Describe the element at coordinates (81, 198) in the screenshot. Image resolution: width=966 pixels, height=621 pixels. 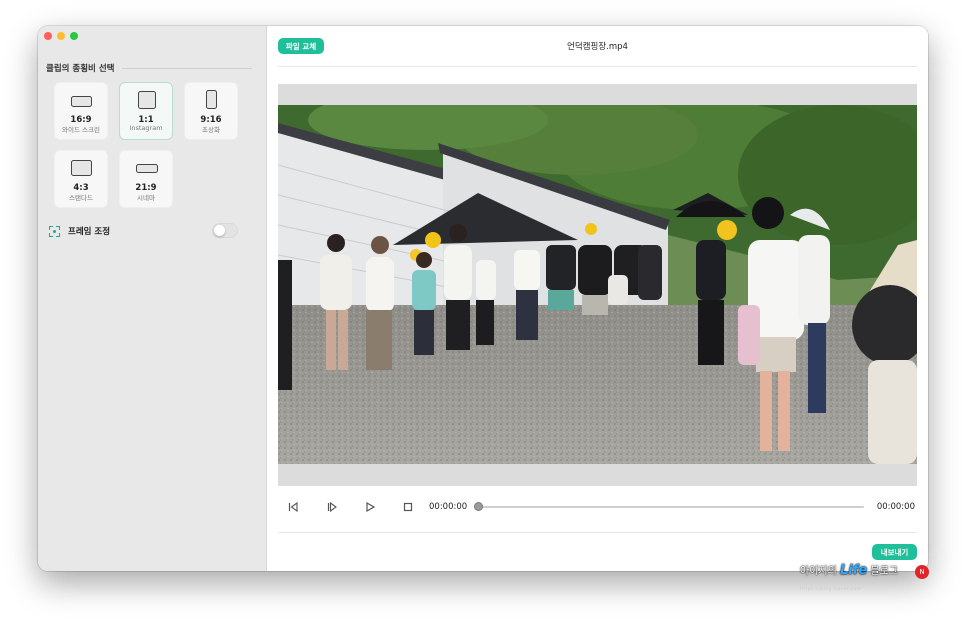
I see `ratio-sublabel: 스탠다드` at that location.